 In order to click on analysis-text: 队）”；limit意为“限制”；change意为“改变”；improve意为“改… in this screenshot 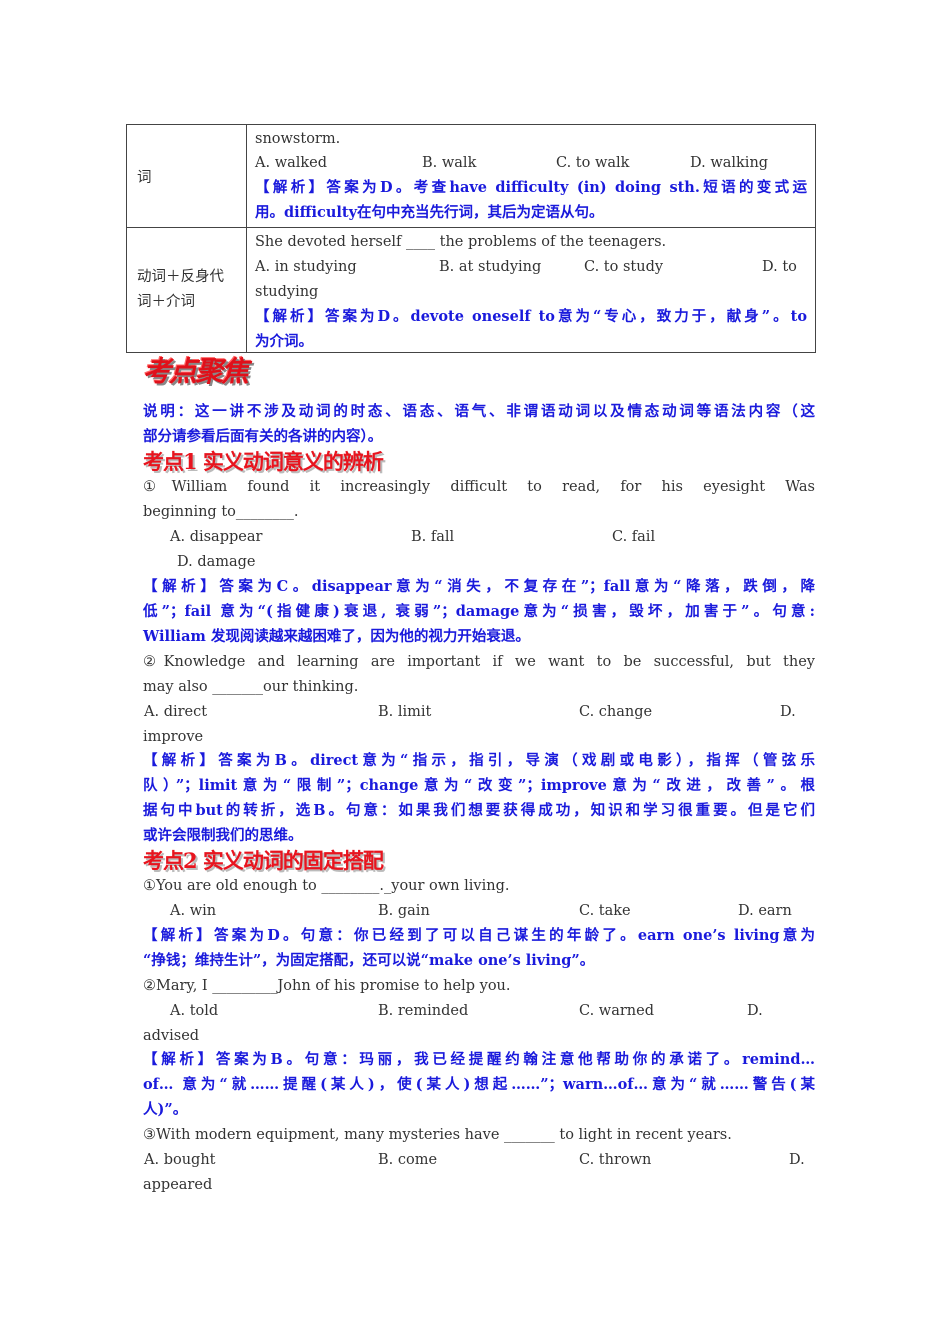, I will do `click(479, 785)`.